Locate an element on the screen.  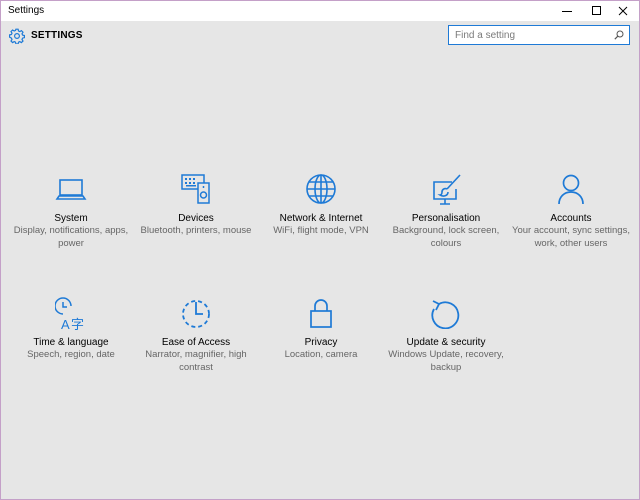
tile-label: Privacy is located at coordinates (321, 342).